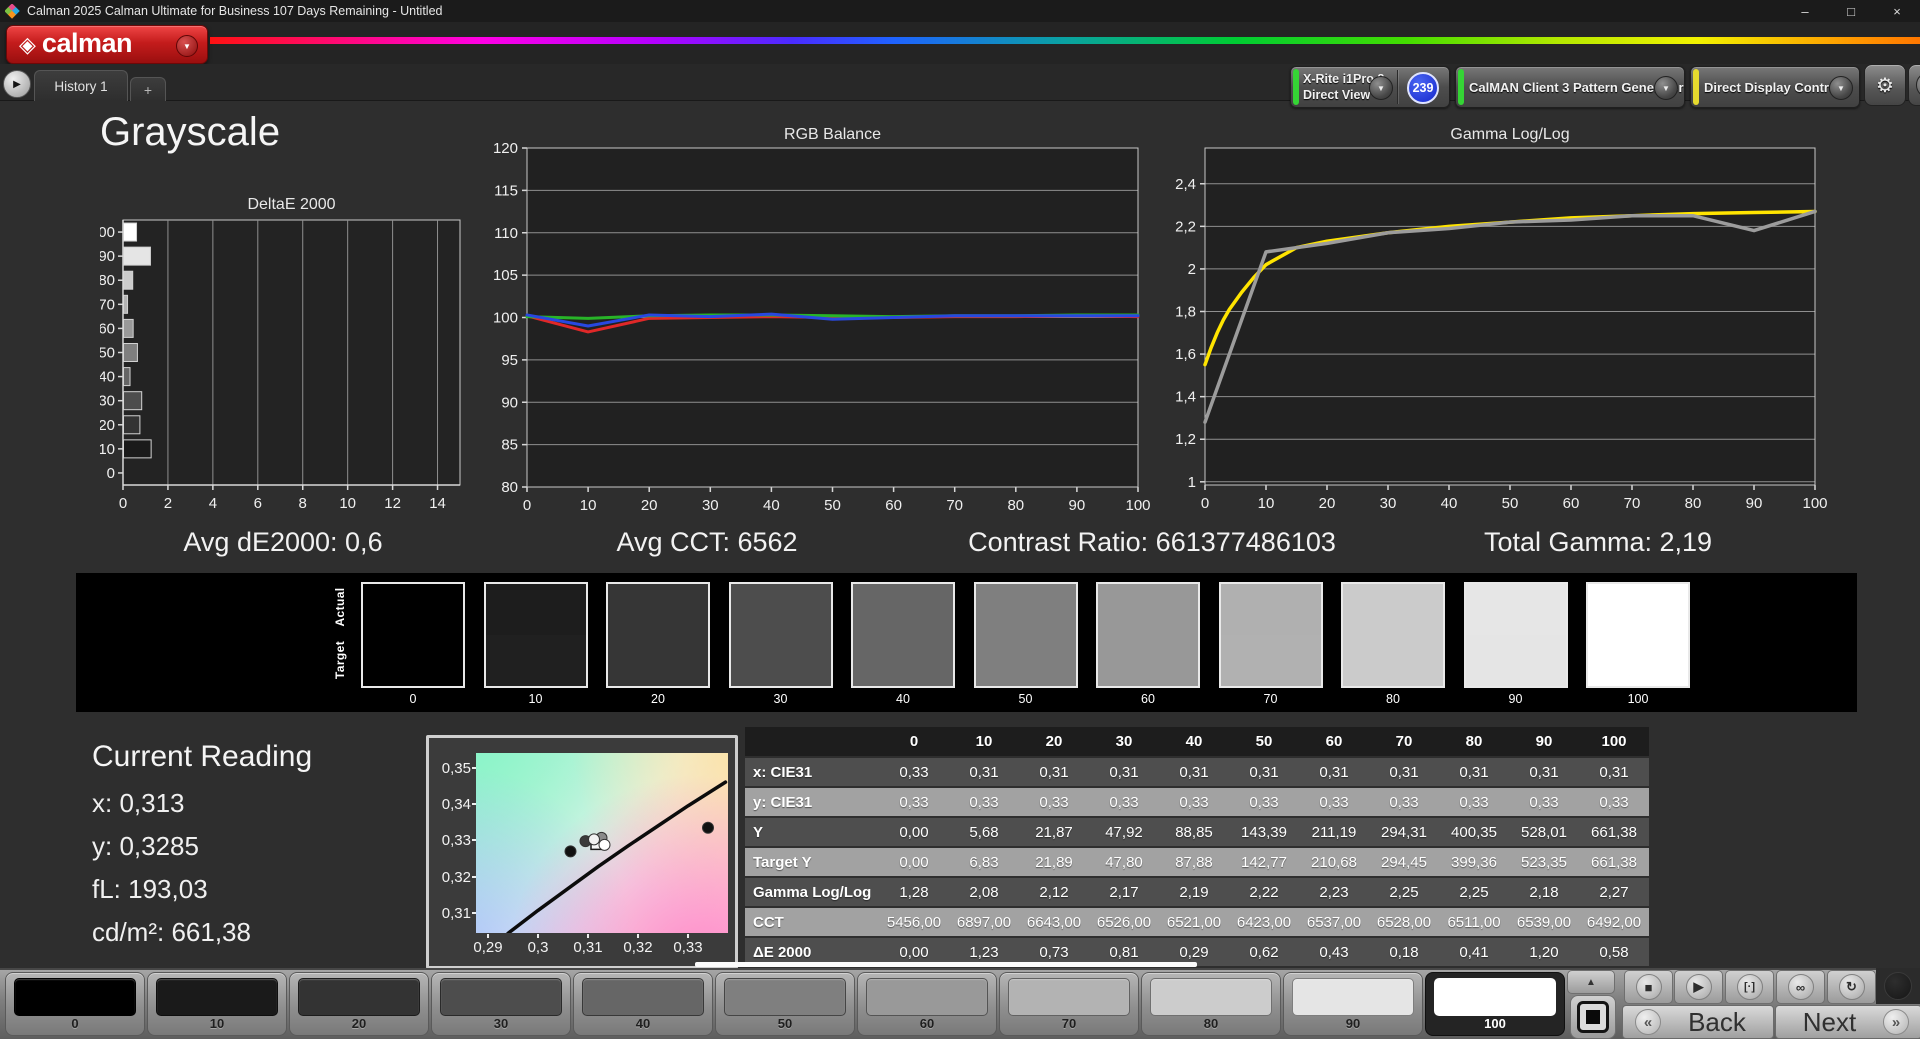 This screenshot has width=1920, height=1039. I want to click on swatch-level-label: 60, so click(1148, 699).